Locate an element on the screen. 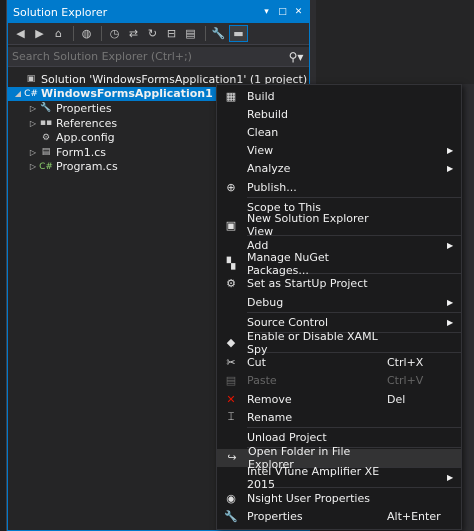 Image resolution: width=474 pixels, height=531 pixels. menu-item-new-solution-explorer-view: ▣ New Solution Explorer View is located at coordinates (339, 225).